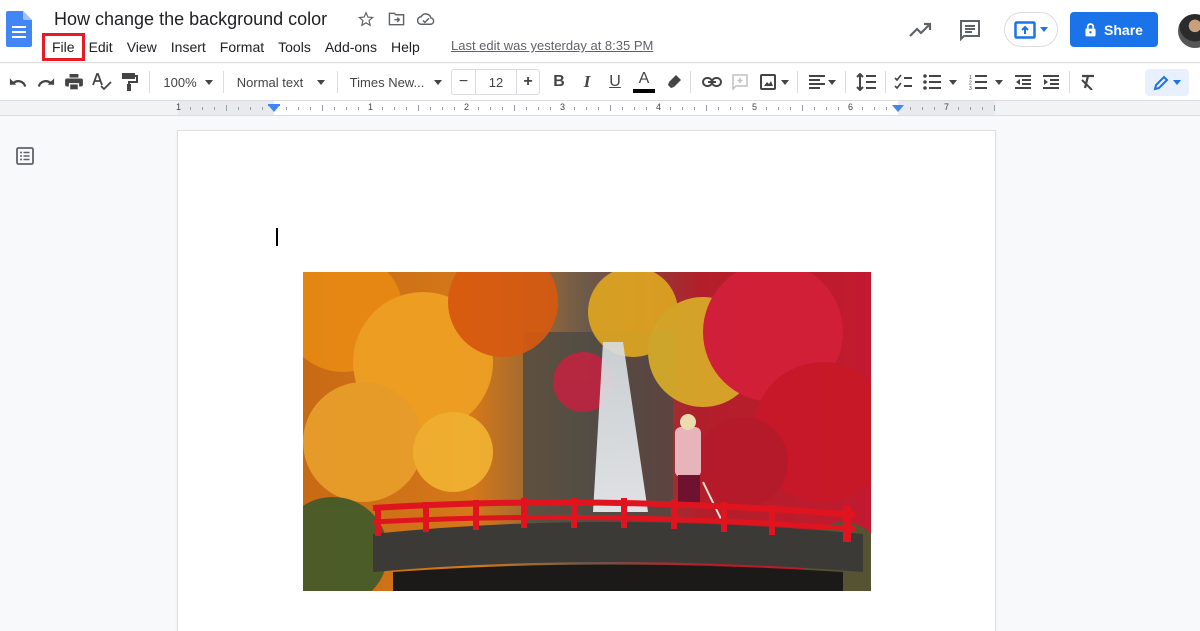  I want to click on decrease-indent-button, so click(1023, 82).